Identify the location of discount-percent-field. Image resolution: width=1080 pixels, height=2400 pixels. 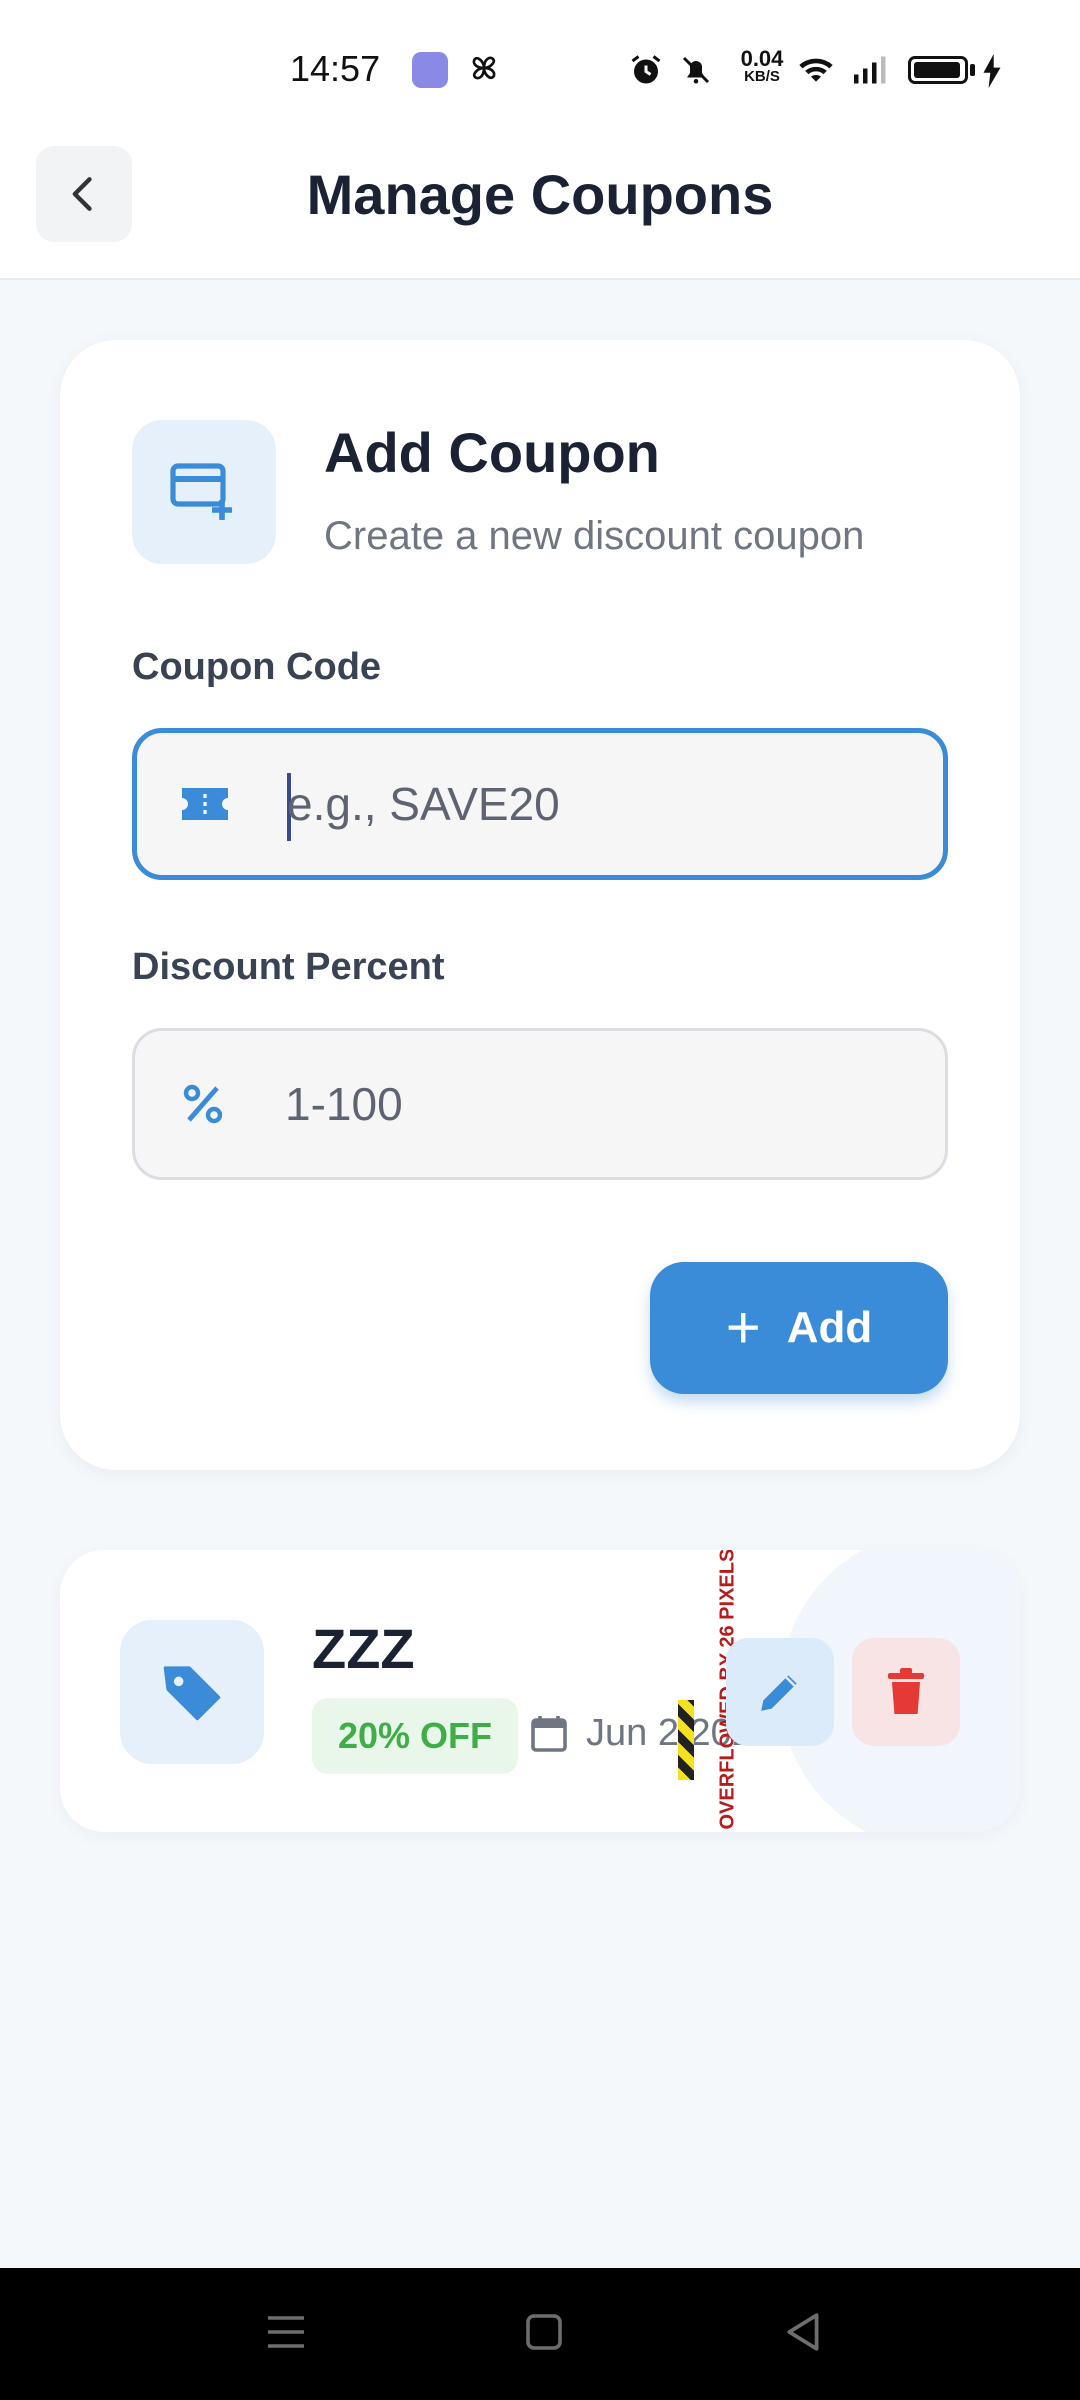
(540, 1104).